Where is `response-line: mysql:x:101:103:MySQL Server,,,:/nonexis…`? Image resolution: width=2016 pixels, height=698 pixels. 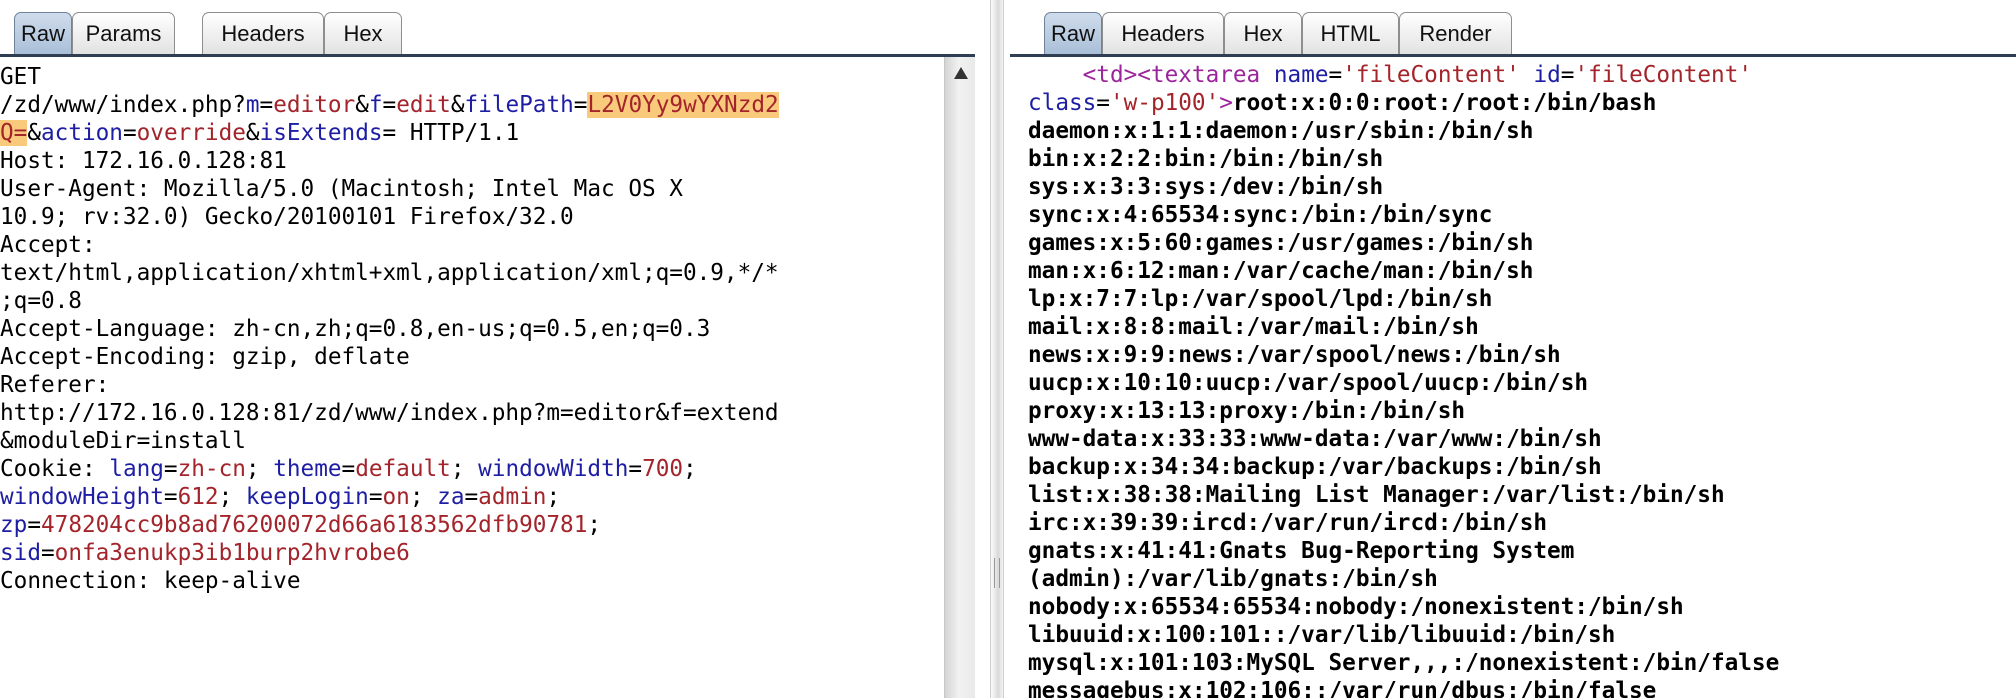 response-line: mysql:x:101:103:MySQL Server,,,:/nonexis… is located at coordinates (1404, 663).